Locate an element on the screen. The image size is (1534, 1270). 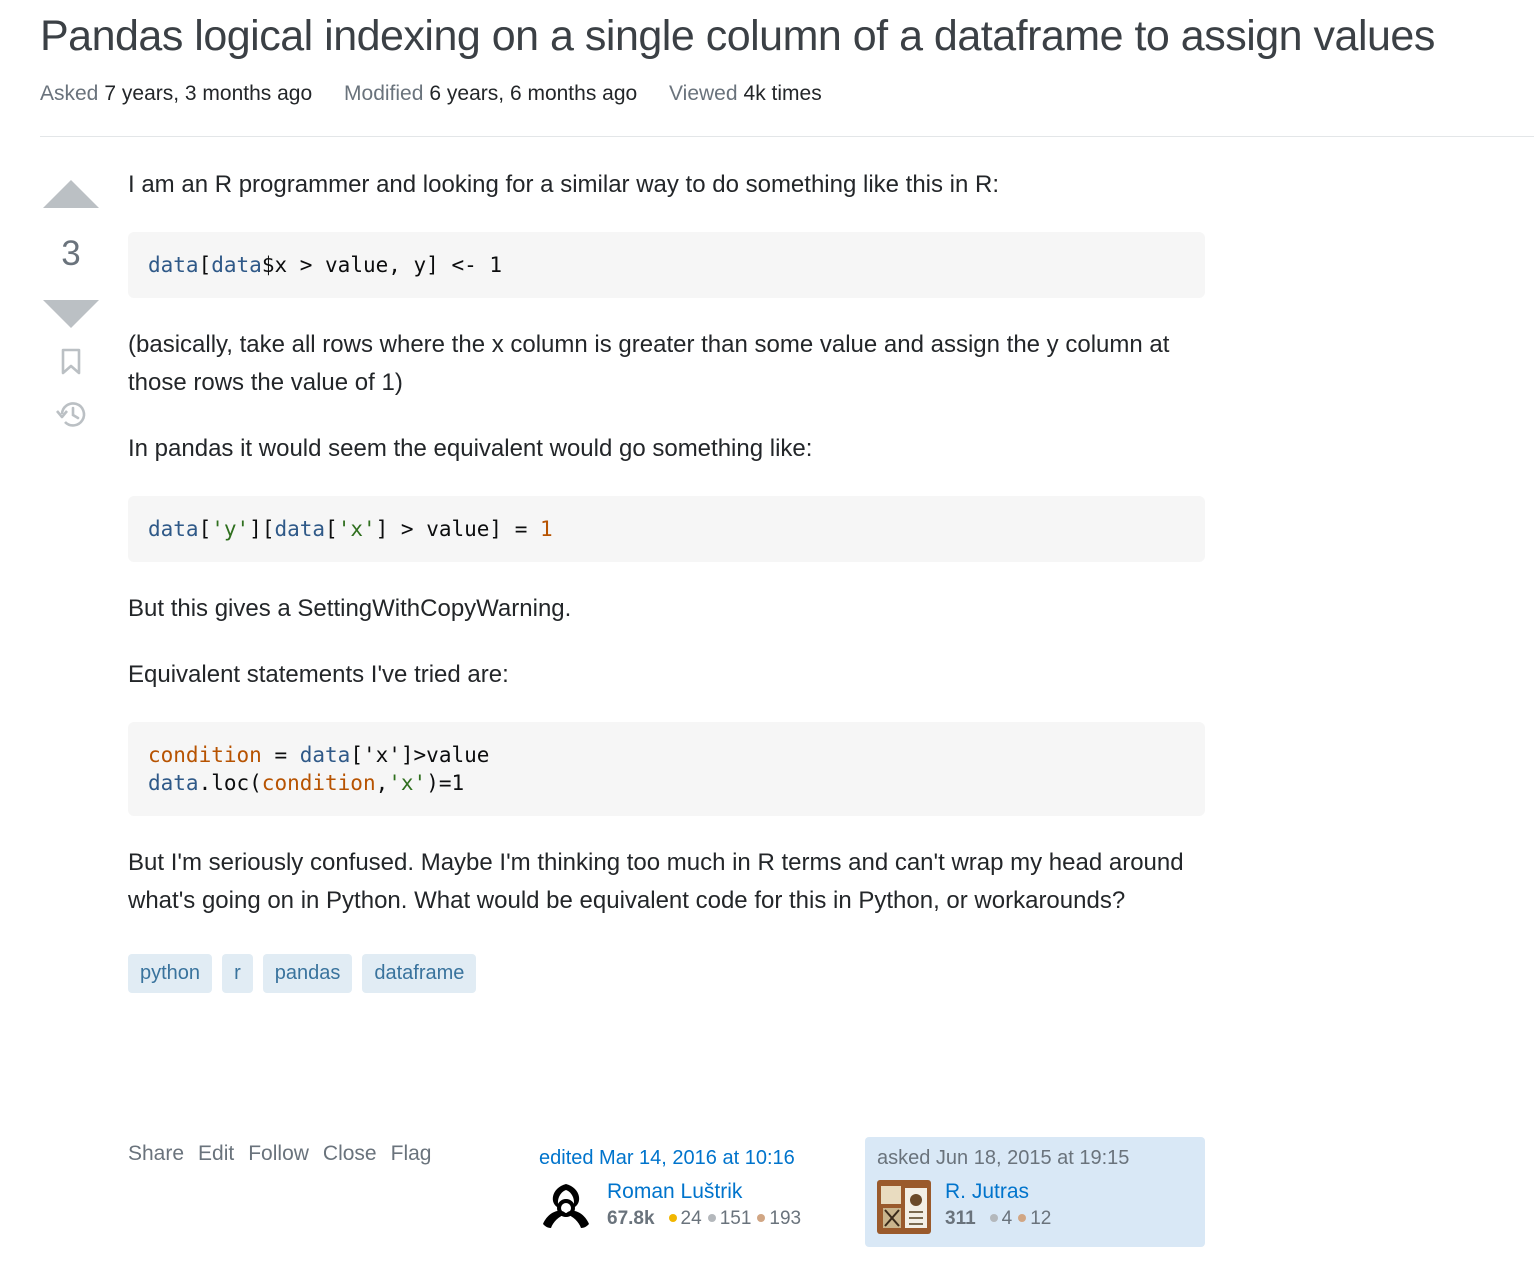
gold-badge-icon is located at coordinates (672, 1217).